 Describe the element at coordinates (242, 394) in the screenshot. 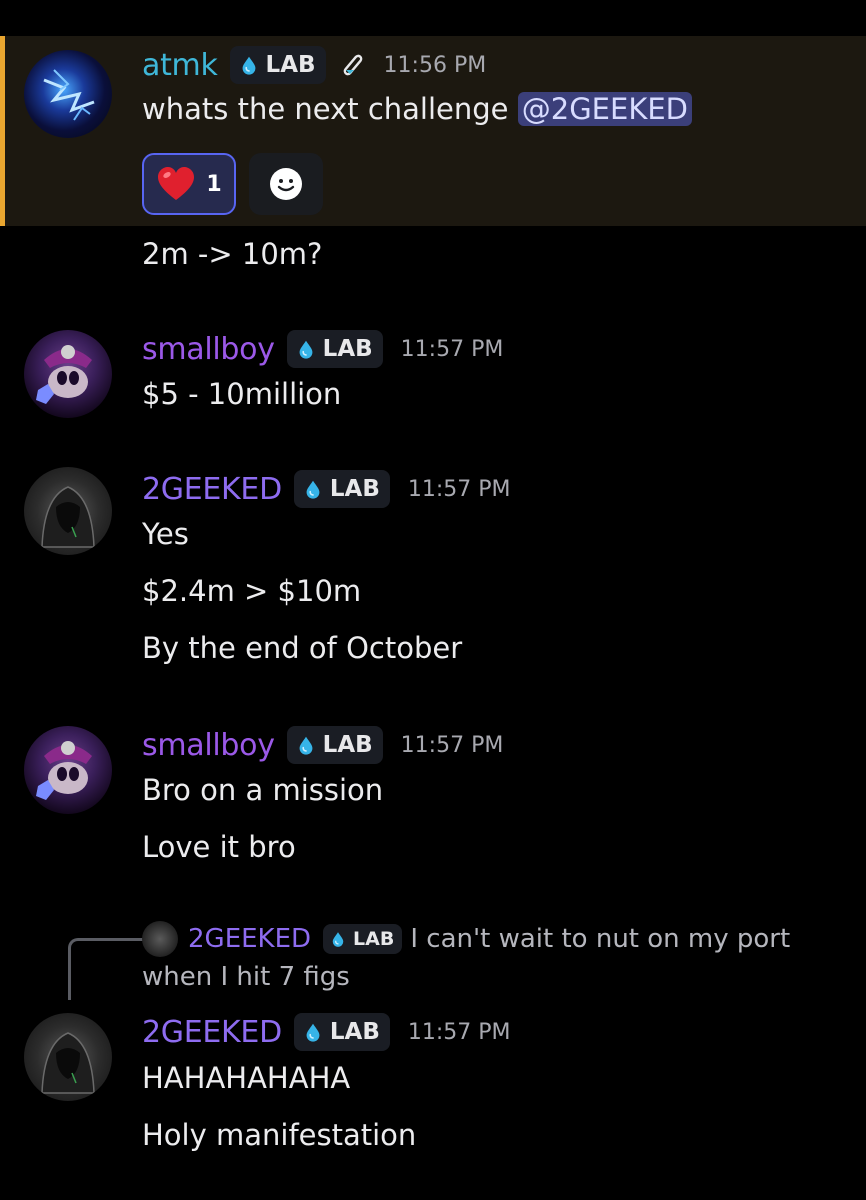

I see `message-text: $5 - 10million` at that location.